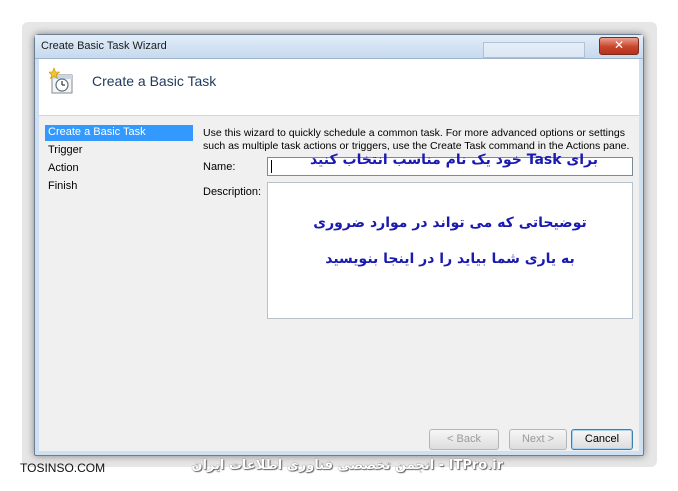 The width and height of the screenshot is (678, 491). Describe the element at coordinates (464, 439) in the screenshot. I see `back-button: < Back` at that location.